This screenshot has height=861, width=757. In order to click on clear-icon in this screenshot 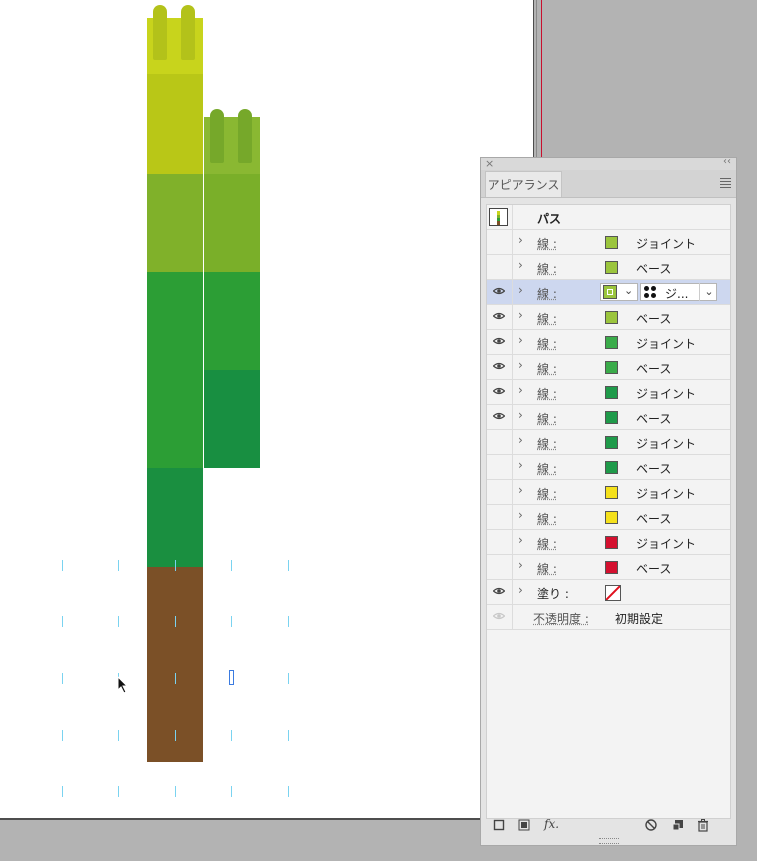, I will do `click(651, 825)`.